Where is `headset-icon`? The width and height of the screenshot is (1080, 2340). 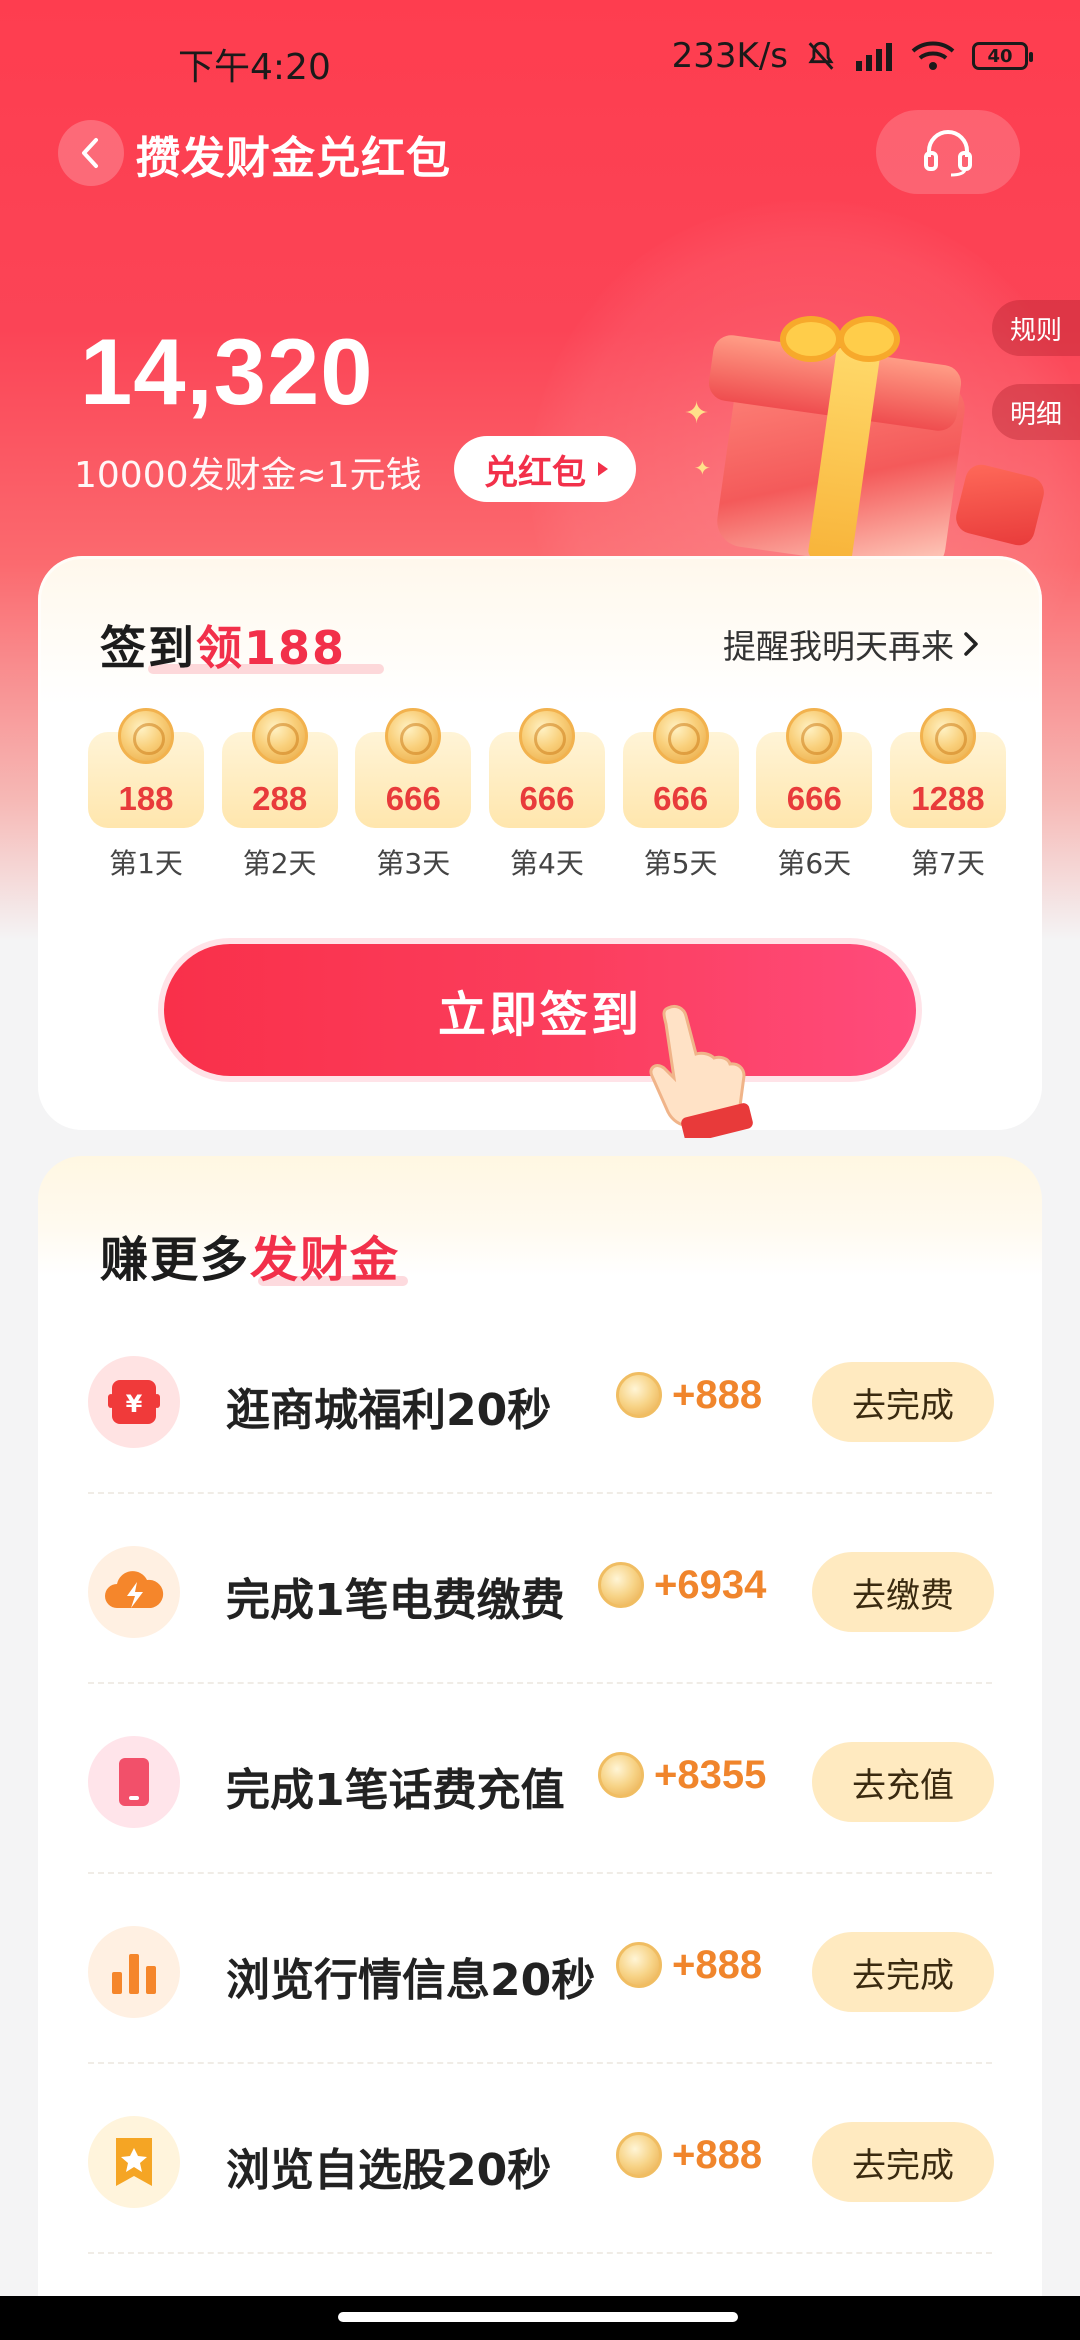
headset-icon is located at coordinates (948, 153).